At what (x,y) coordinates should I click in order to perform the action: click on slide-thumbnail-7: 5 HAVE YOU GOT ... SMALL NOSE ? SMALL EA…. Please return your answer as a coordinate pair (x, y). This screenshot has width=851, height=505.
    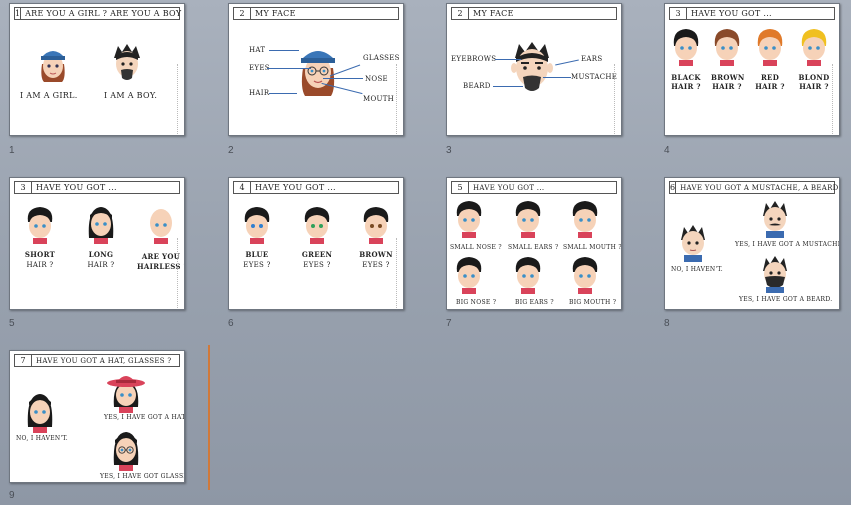
    Looking at the image, I should click on (534, 243).